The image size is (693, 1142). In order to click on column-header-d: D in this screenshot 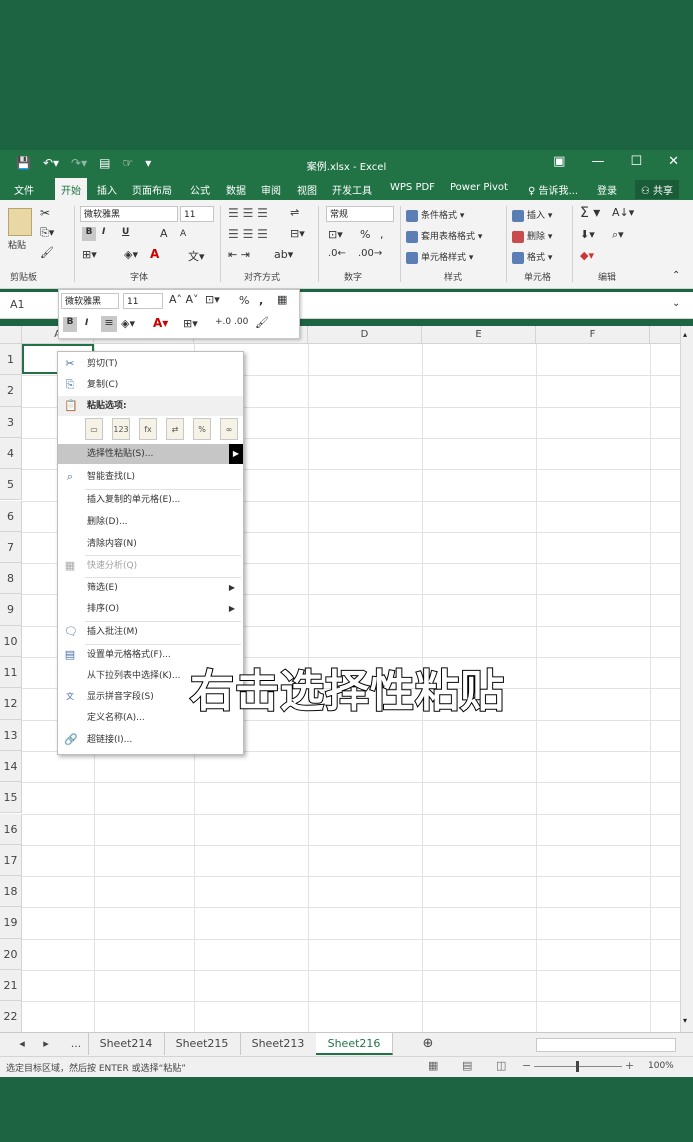, I will do `click(365, 335)`.